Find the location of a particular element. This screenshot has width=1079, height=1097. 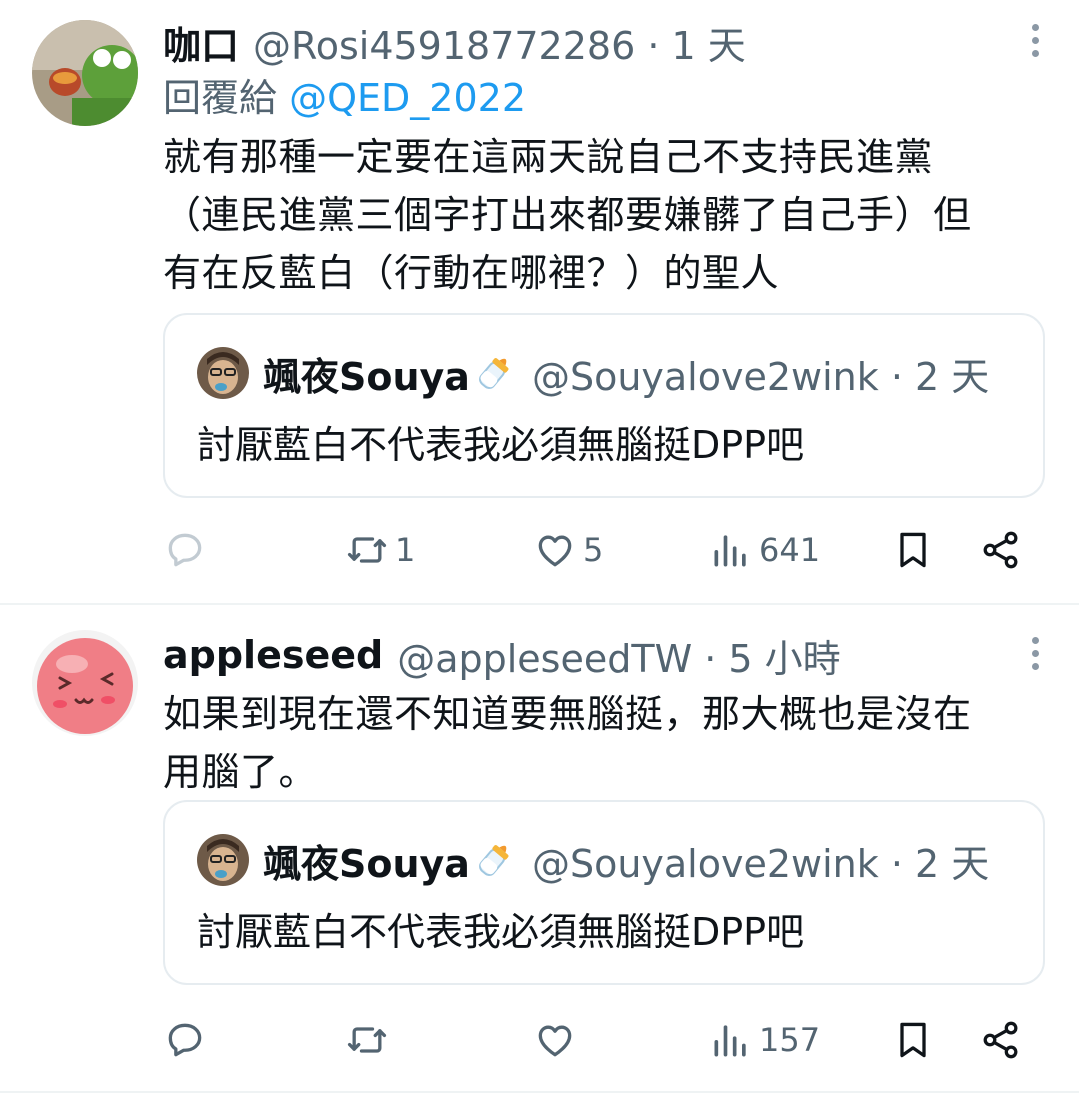

views-count: 157 is located at coordinates (790, 1040).